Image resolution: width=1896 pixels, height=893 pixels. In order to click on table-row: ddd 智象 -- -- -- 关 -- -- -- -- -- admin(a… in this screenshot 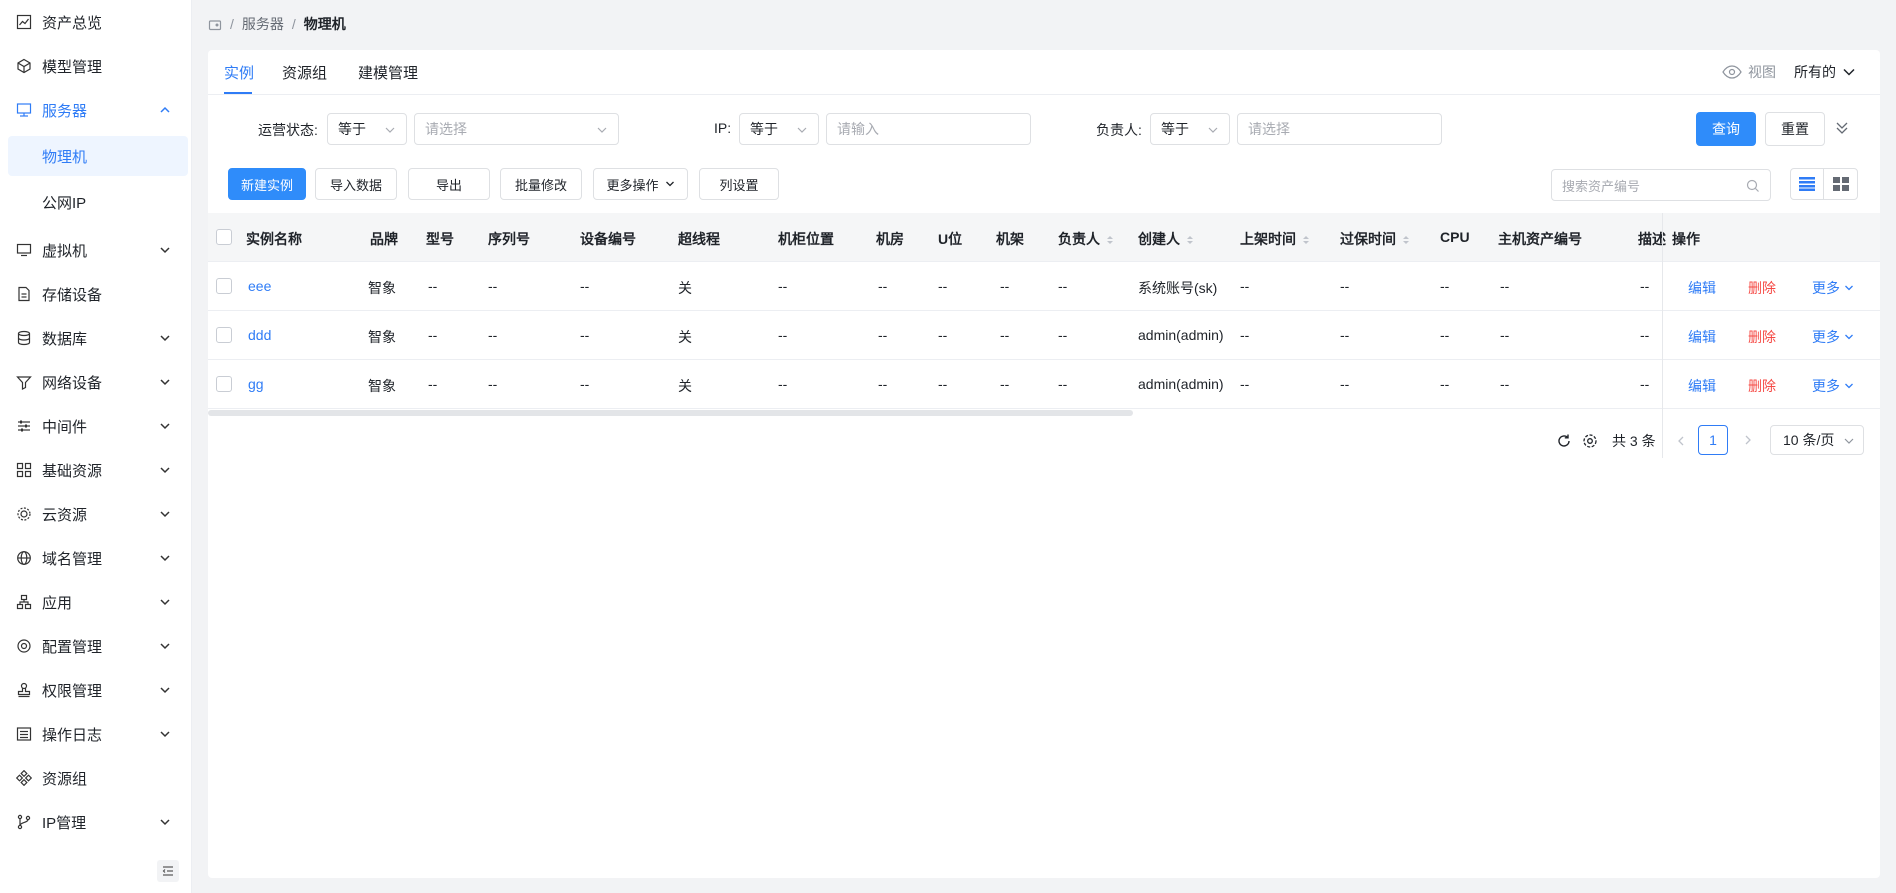, I will do `click(1044, 335)`.